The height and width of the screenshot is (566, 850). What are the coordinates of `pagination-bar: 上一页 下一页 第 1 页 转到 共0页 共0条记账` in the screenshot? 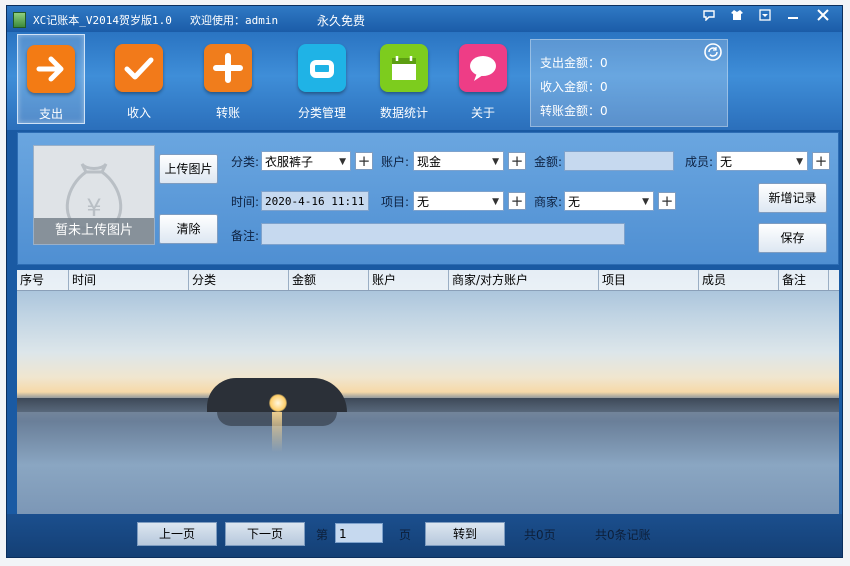 It's located at (424, 535).